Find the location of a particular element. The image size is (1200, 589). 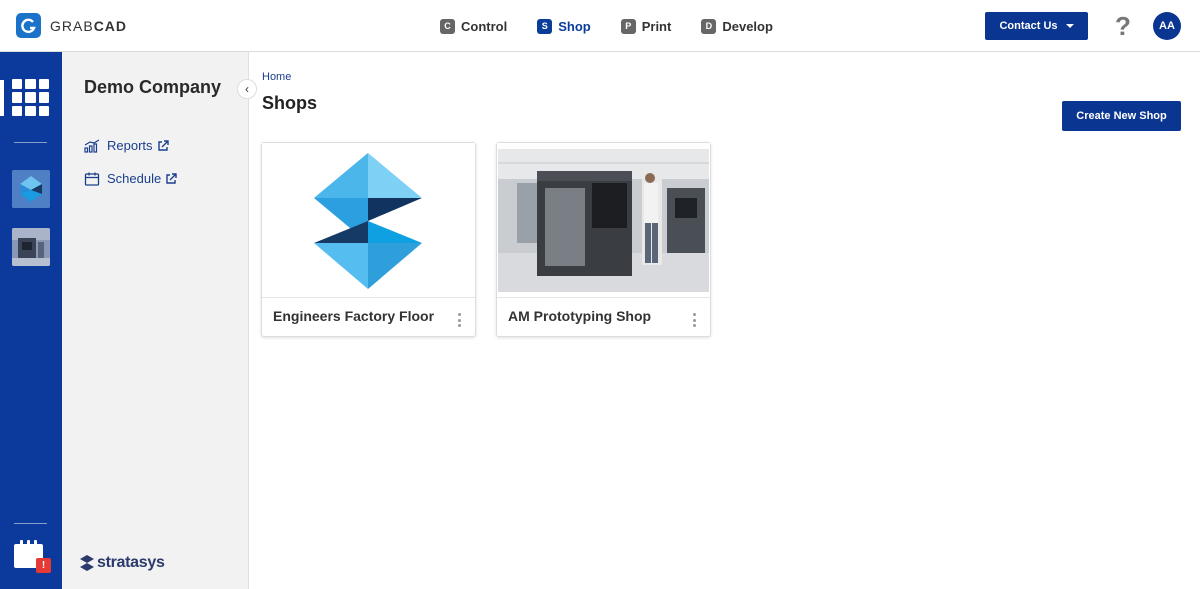

user-avatar: AA is located at coordinates (1167, 26).